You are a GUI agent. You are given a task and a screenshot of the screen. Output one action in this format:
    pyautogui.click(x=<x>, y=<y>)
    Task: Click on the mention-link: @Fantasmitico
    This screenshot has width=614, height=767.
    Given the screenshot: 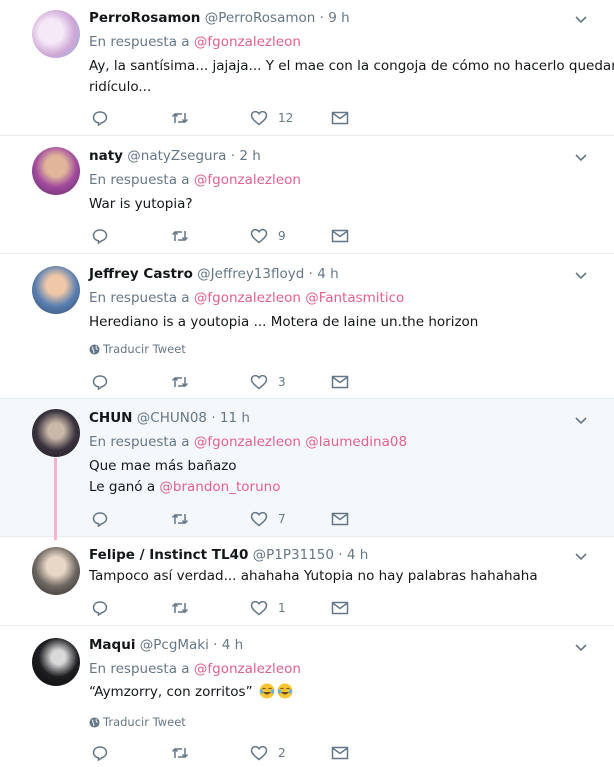 What is the action you would take?
    pyautogui.click(x=354, y=298)
    